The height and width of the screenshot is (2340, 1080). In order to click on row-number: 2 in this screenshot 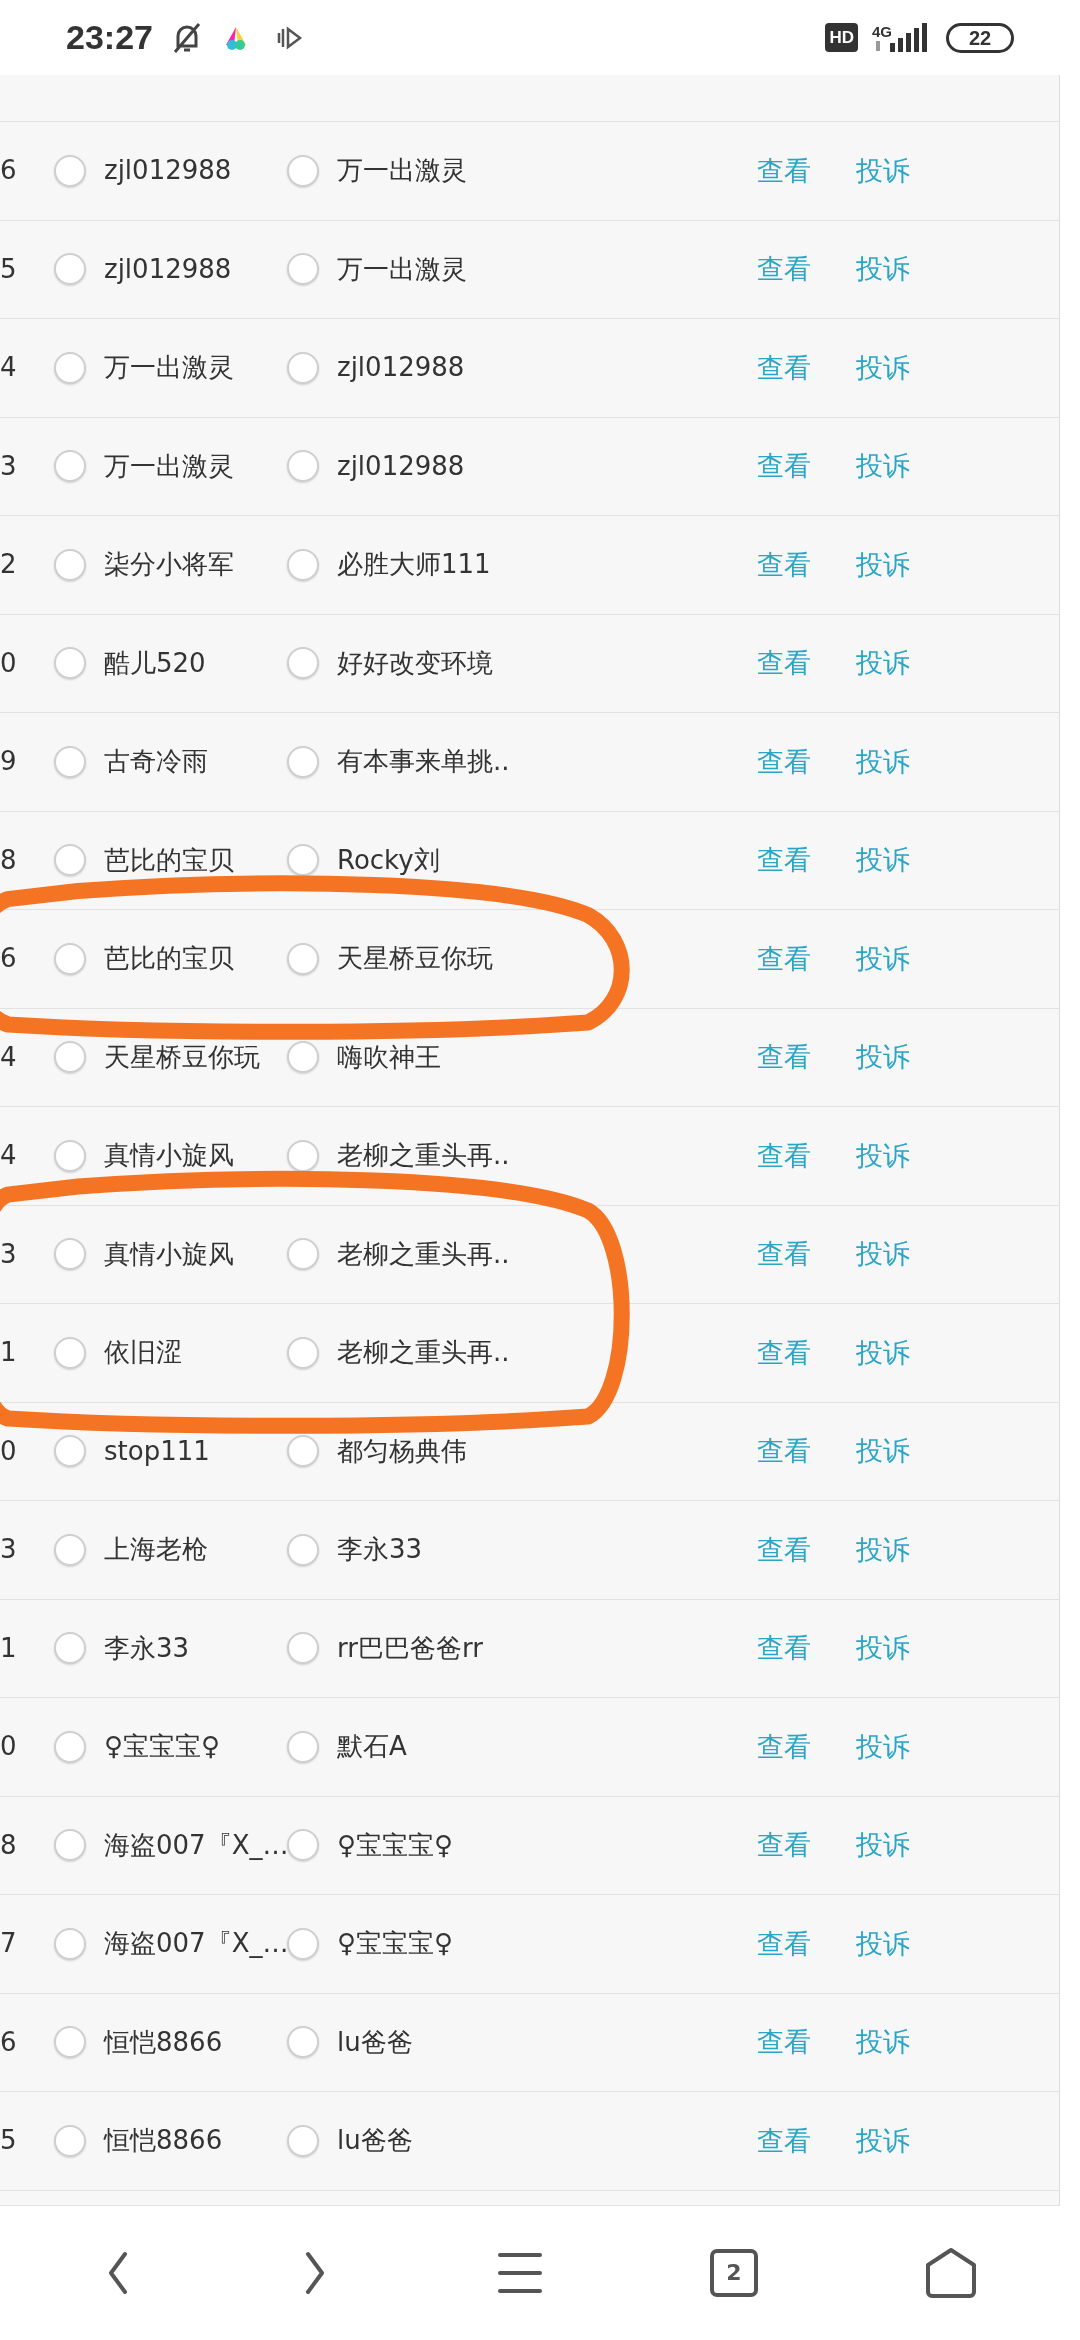, I will do `click(9, 565)`.